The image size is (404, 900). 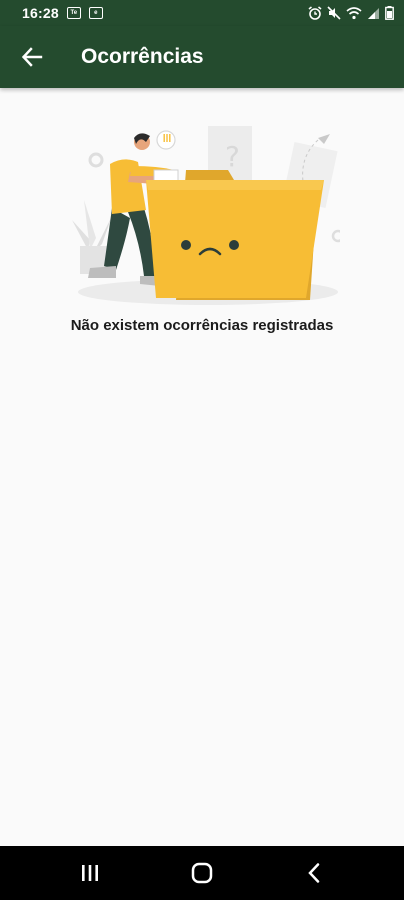 I want to click on status-time: 16:28, so click(x=40, y=13).